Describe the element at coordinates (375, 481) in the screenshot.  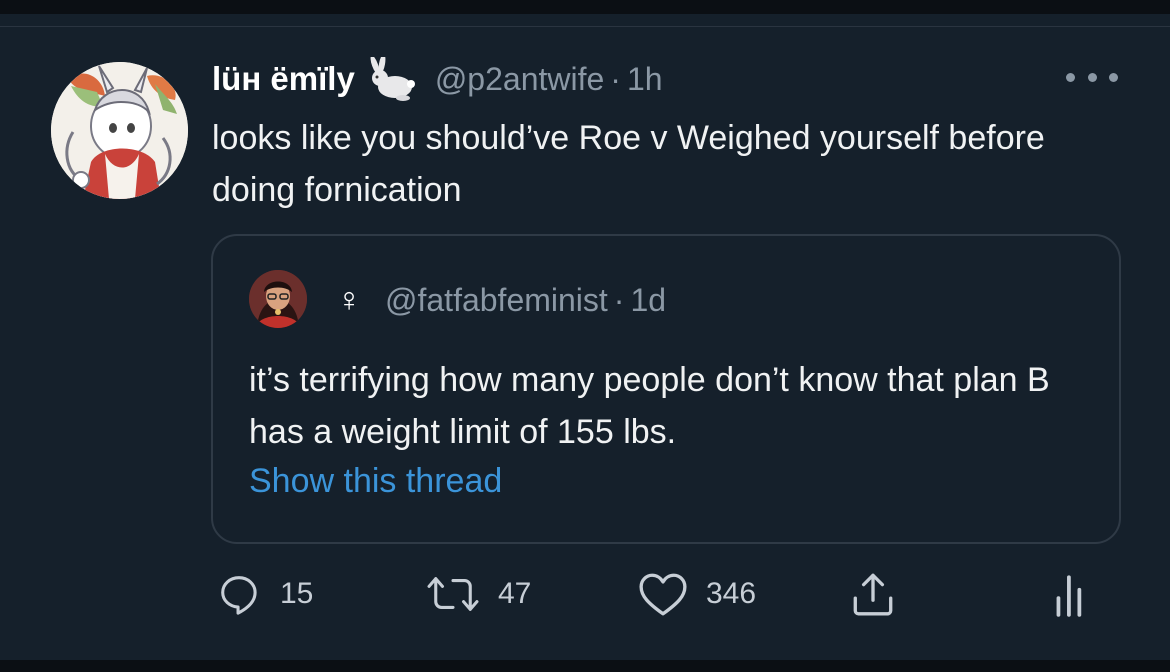
I see `show-thread-link: Show this thread` at that location.